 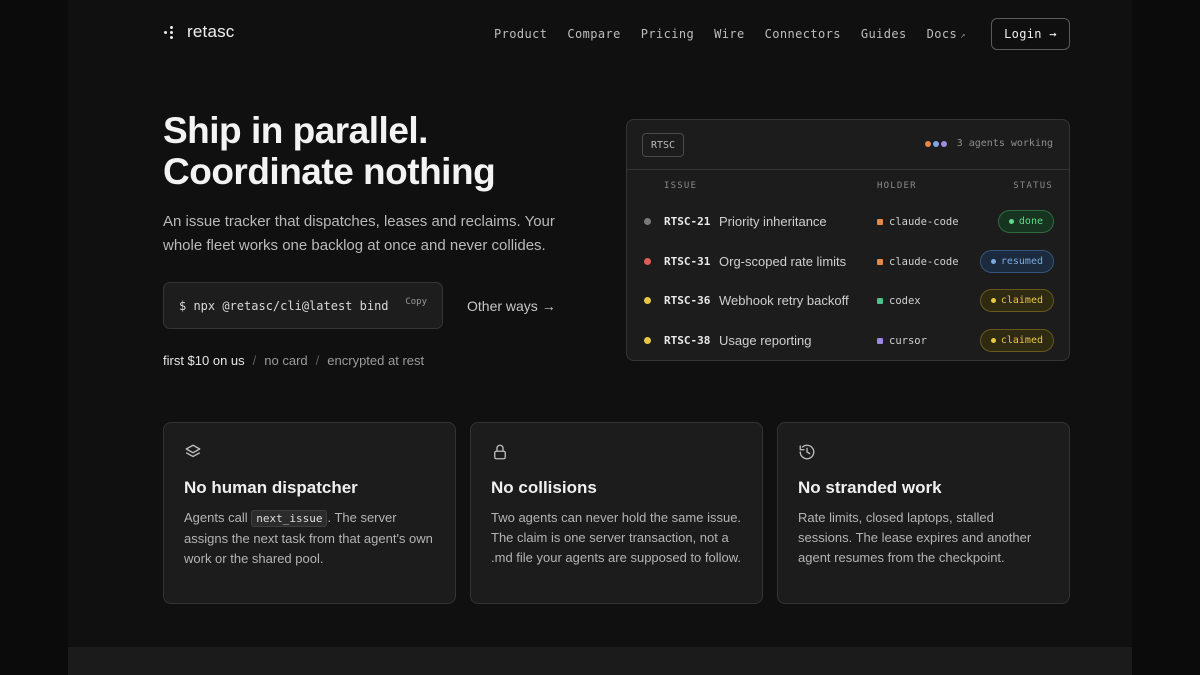 I want to click on status-badge: resumed, so click(x=1016, y=261).